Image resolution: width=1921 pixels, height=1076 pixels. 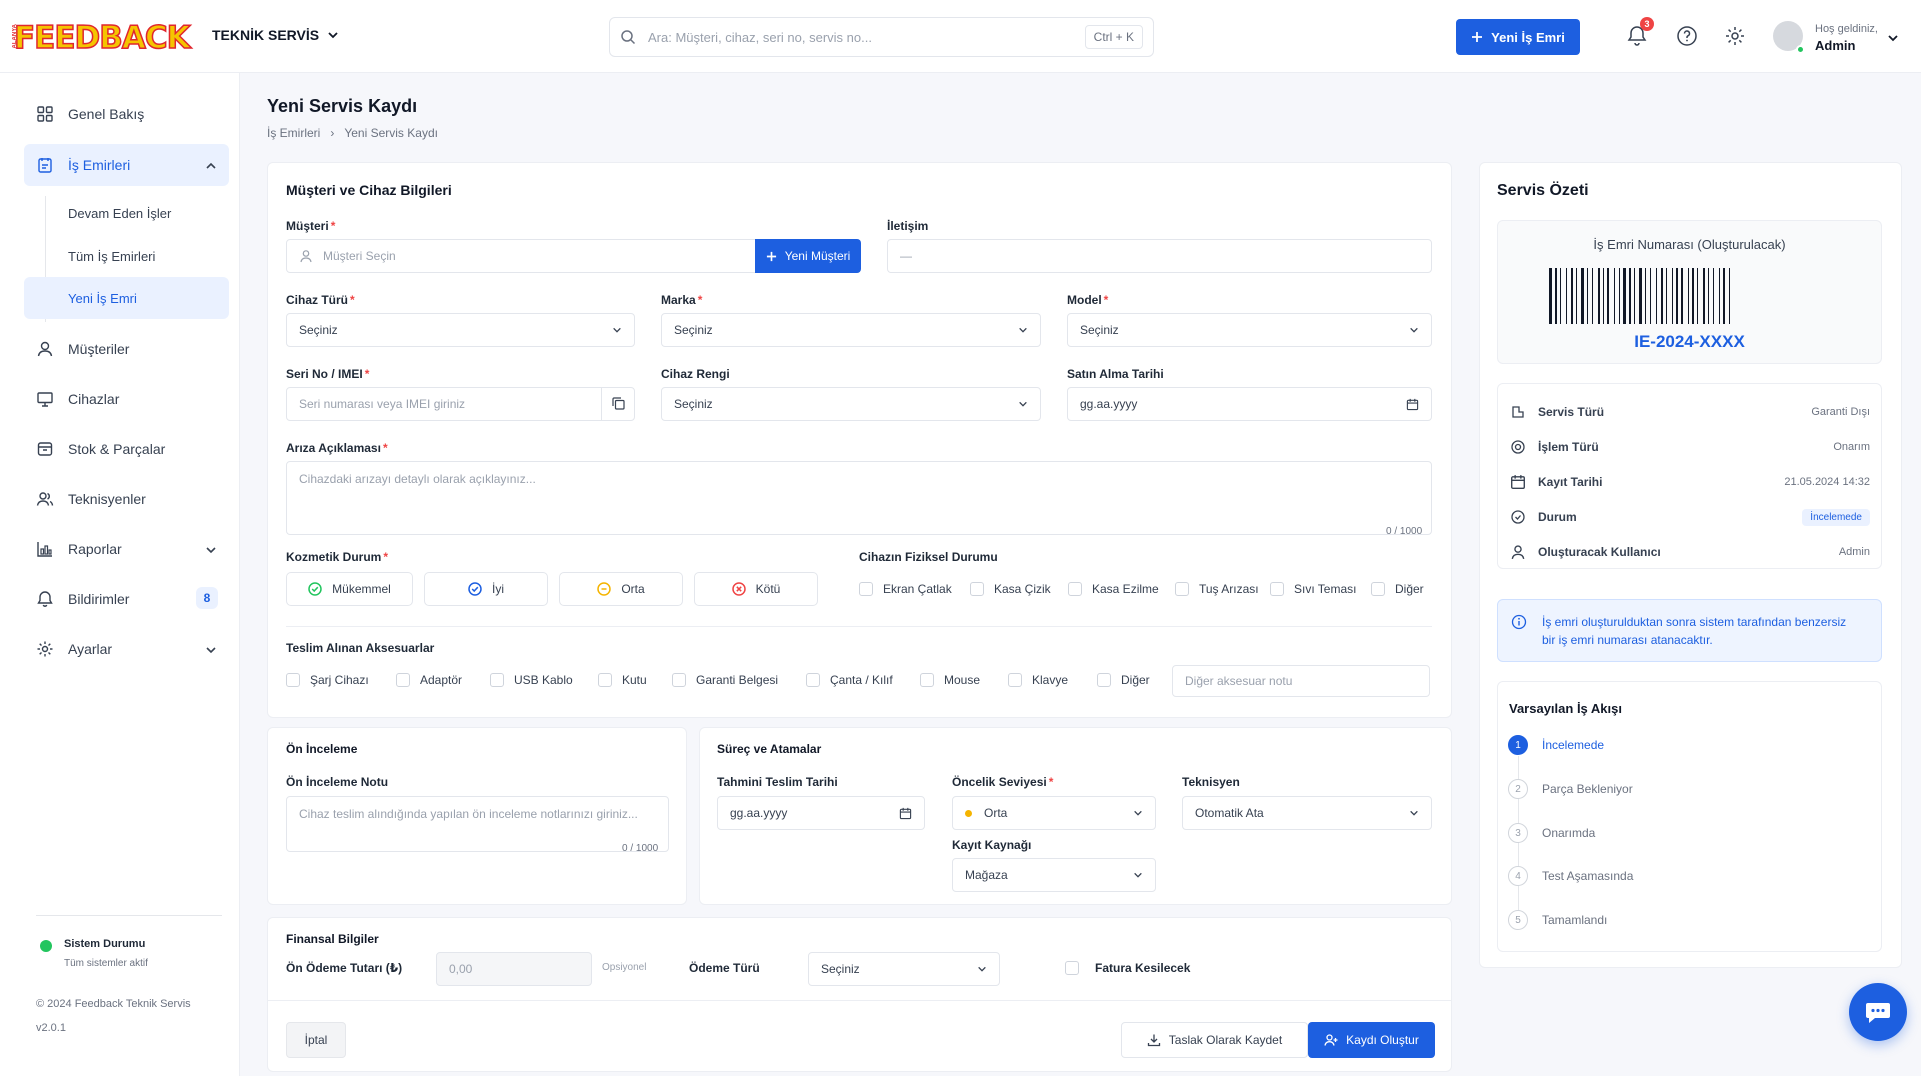 I want to click on sidebar-subitem-all: Tüm İş Emirleri, so click(x=126, y=256).